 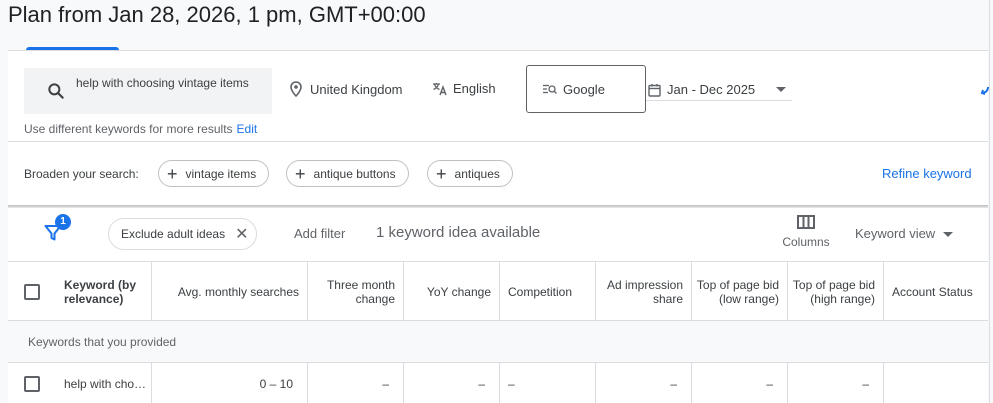 I want to click on filter-count-badge: 1, so click(x=63, y=222).